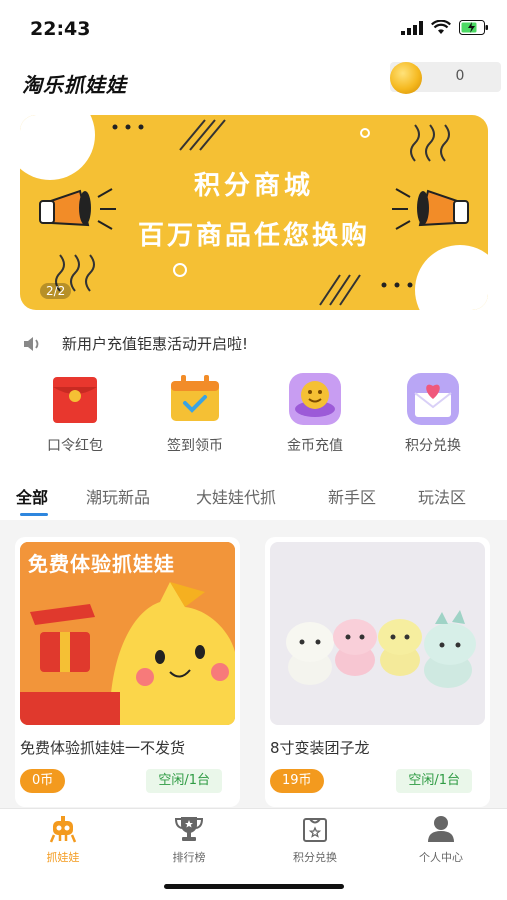 This screenshot has height=900, width=507. Describe the element at coordinates (118, 496) in the screenshot. I see `tab-trendy-new: 潮玩新品` at that location.